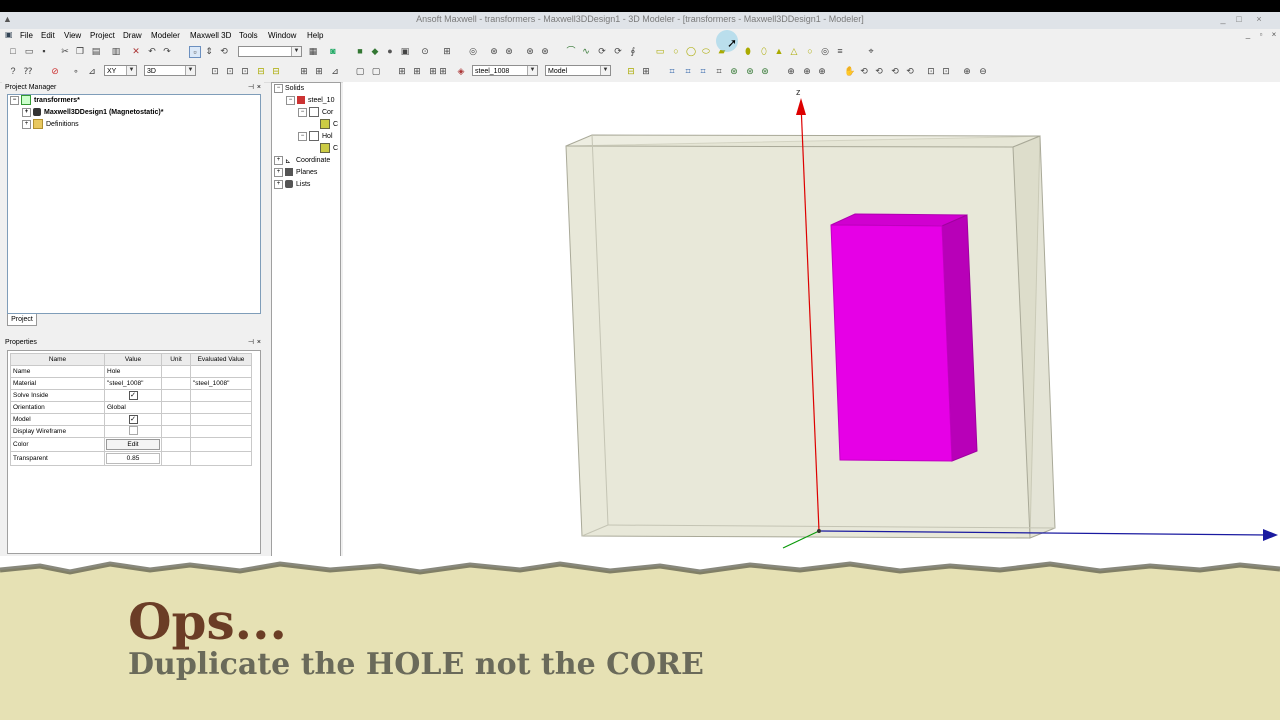  I want to click on mdi-minimize-button: _, so click(1248, 35).